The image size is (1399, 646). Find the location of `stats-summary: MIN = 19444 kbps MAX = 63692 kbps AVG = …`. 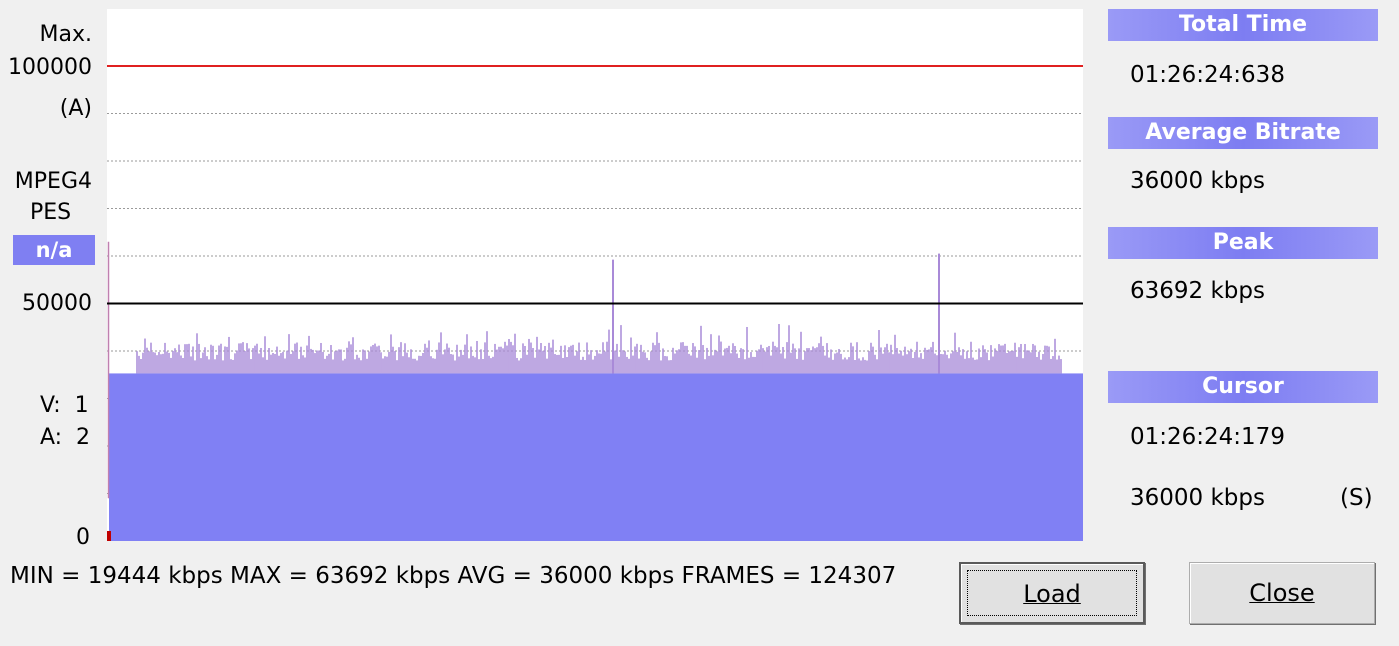

stats-summary: MIN = 19444 kbps MAX = 63692 kbps AVG = … is located at coordinates (453, 576).